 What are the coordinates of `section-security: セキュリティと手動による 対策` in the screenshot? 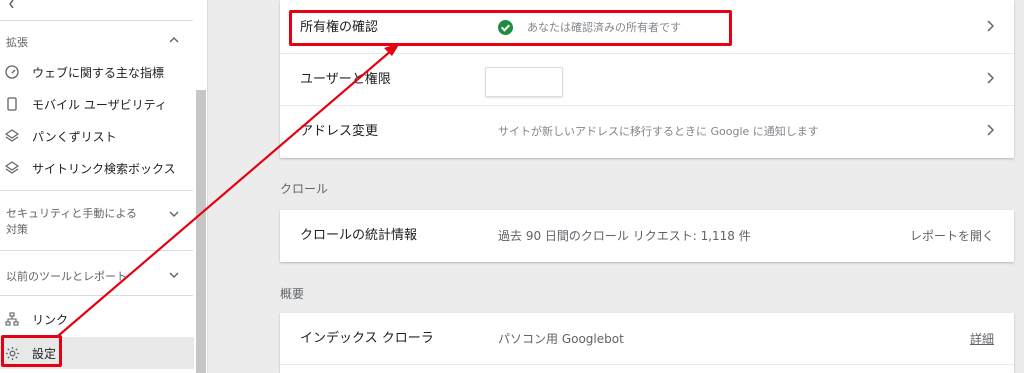 It's located at (72, 221).